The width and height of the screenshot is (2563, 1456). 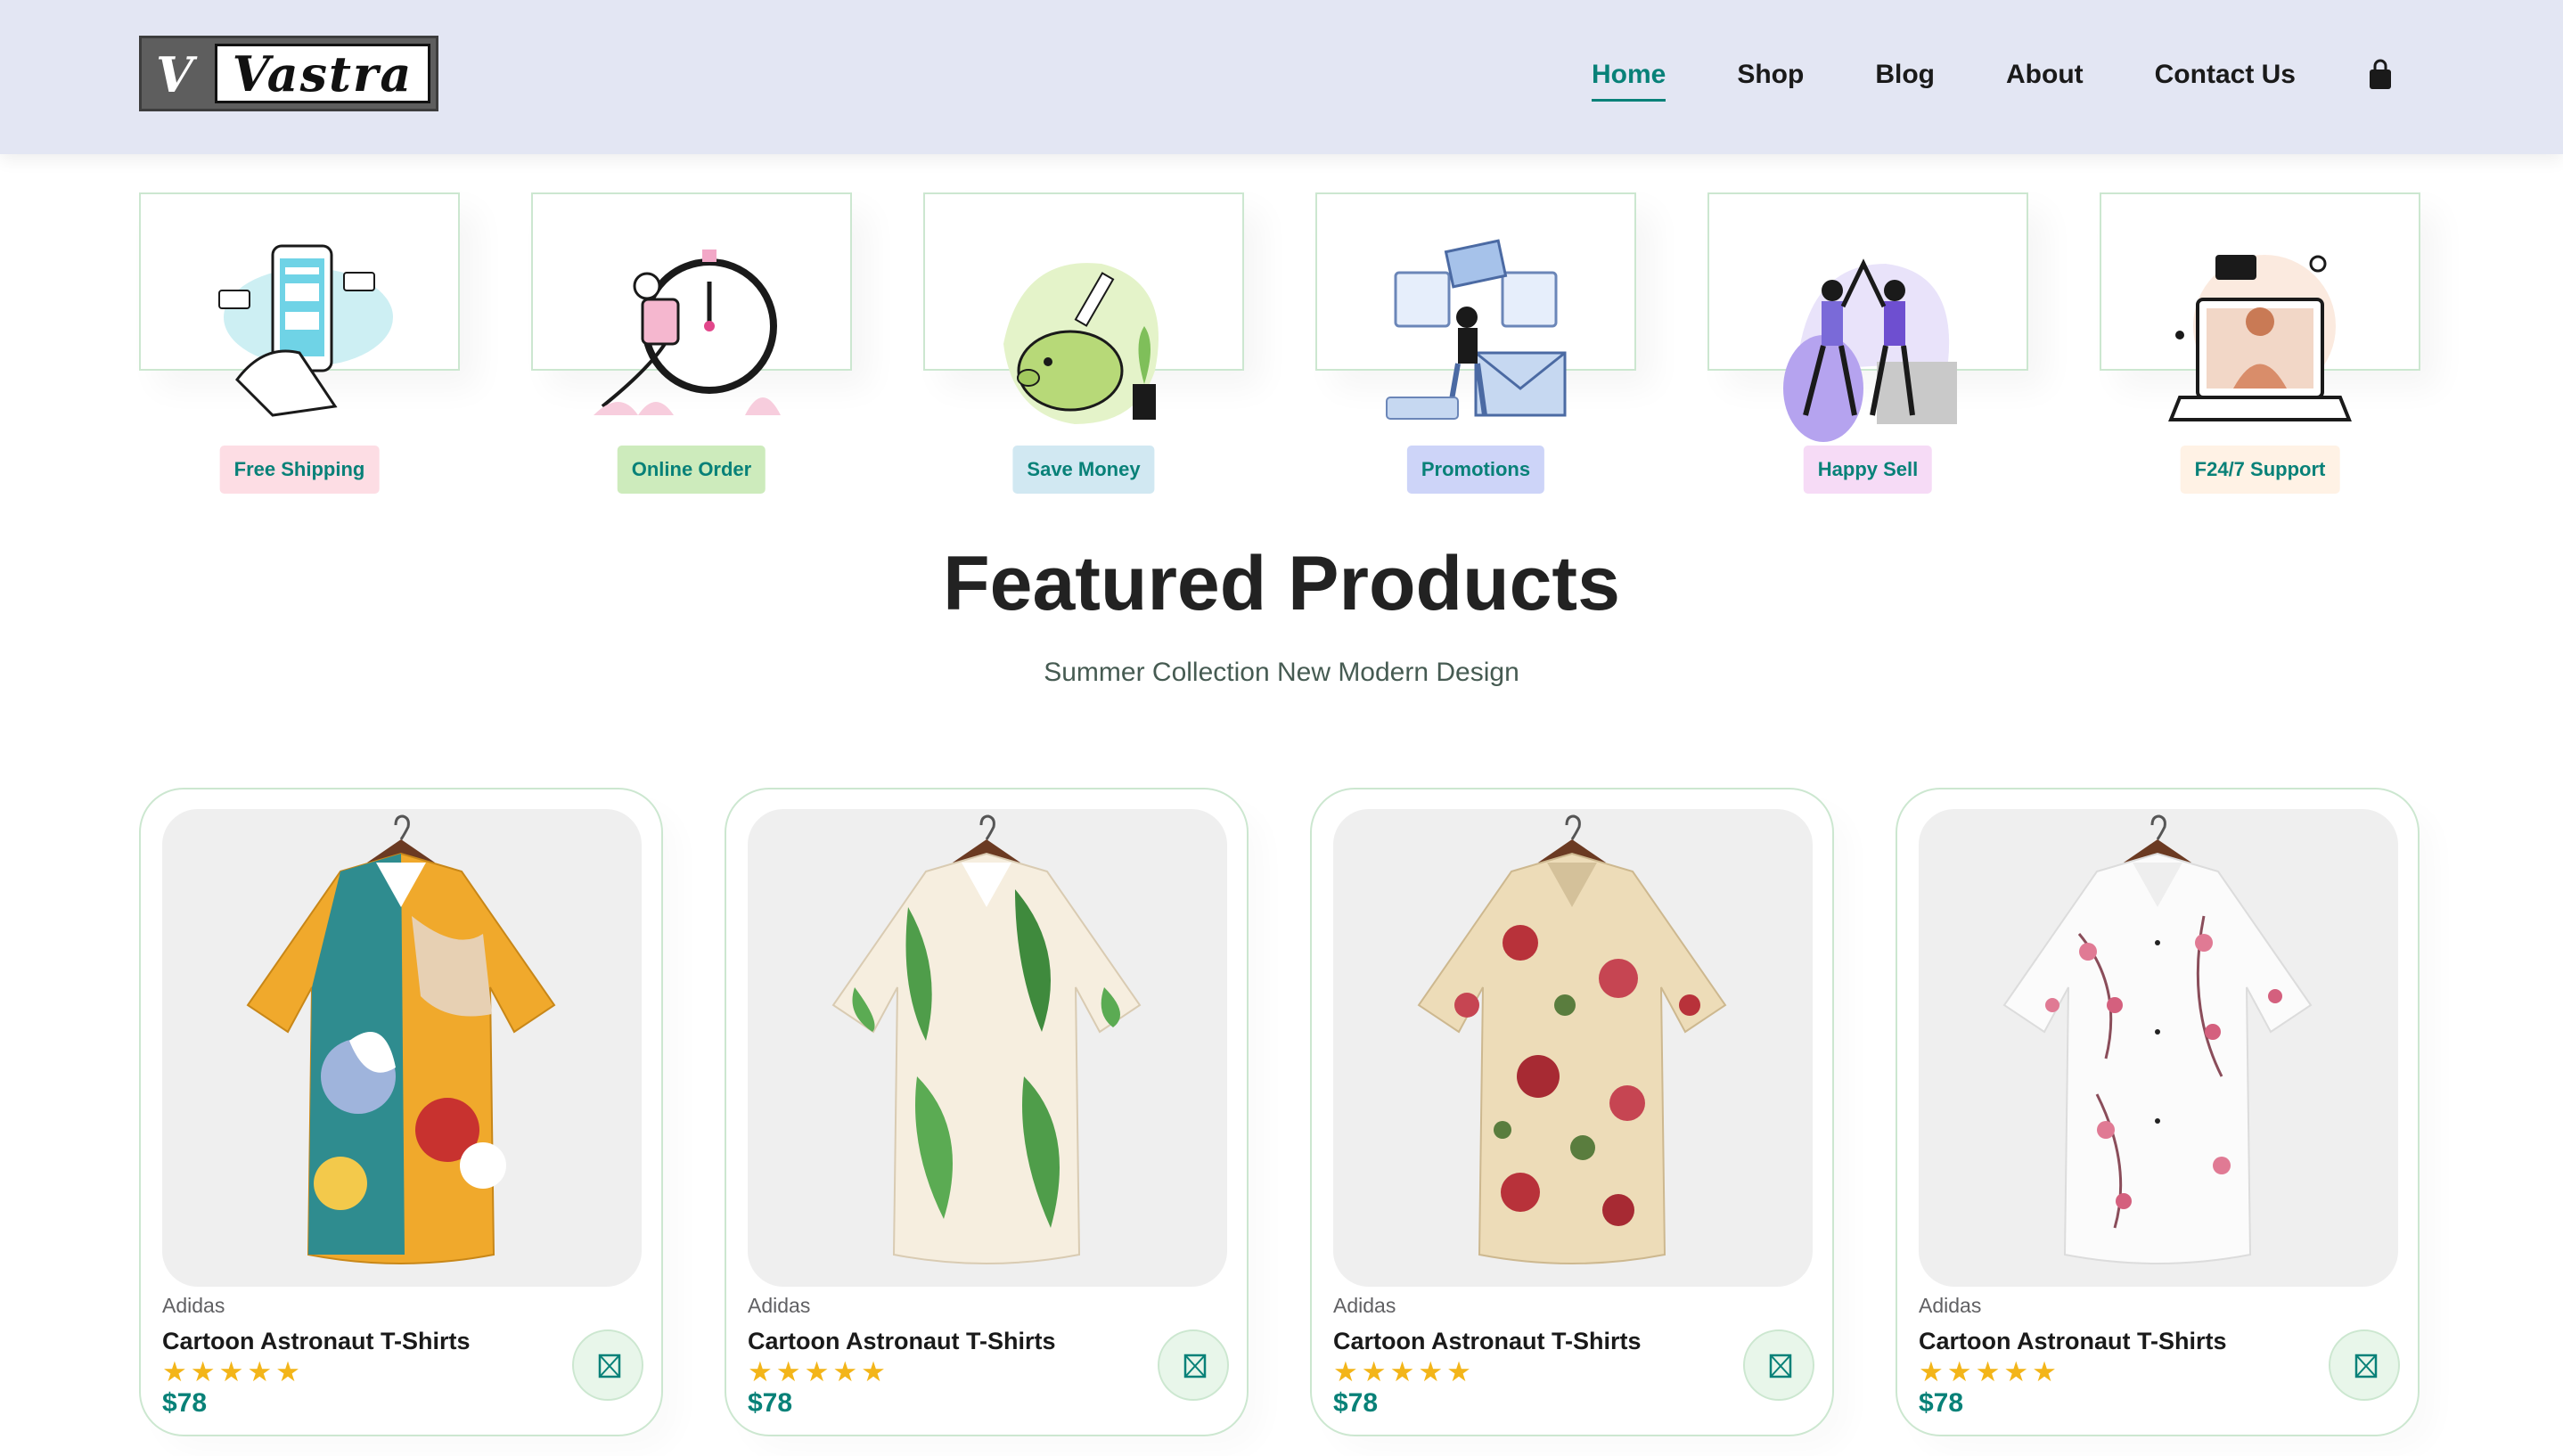 What do you see at coordinates (1081, 343) in the screenshot?
I see `piggy-bank-illustration` at bounding box center [1081, 343].